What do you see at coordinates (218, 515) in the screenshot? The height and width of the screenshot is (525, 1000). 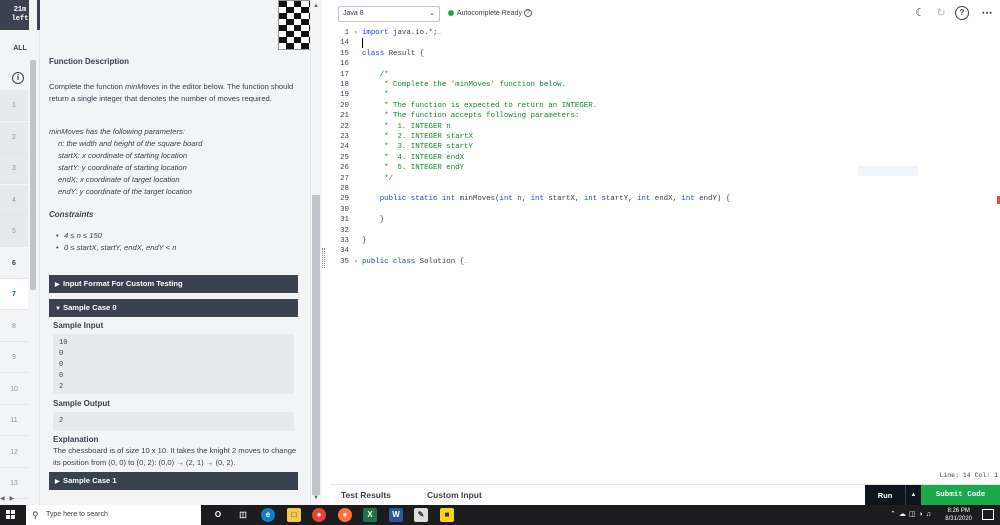 I see `cortana-icon: O` at bounding box center [218, 515].